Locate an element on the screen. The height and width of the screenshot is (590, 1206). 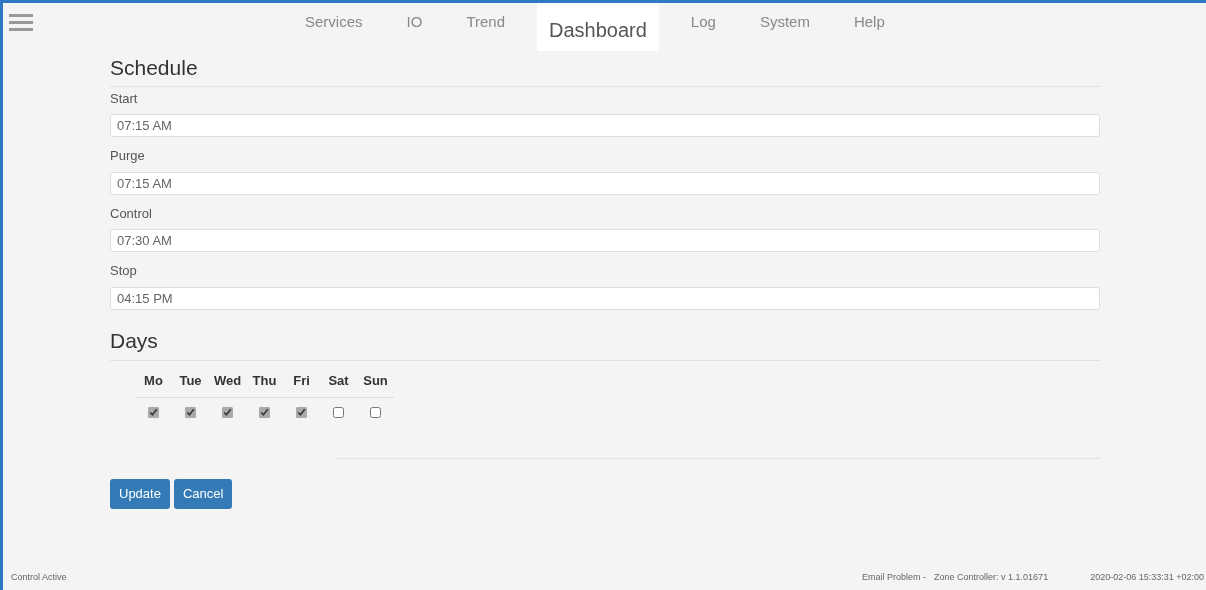
nav-tab: Log is located at coordinates (703, 18).